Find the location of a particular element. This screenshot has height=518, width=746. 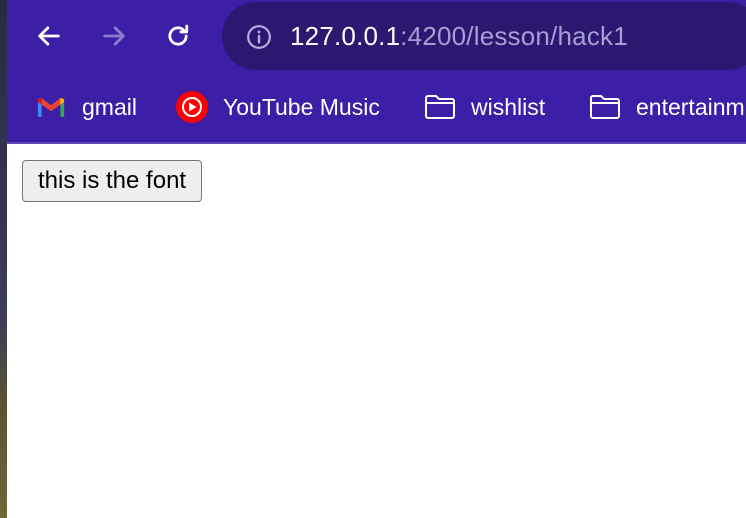

forward-arrow-icon is located at coordinates (114, 36).